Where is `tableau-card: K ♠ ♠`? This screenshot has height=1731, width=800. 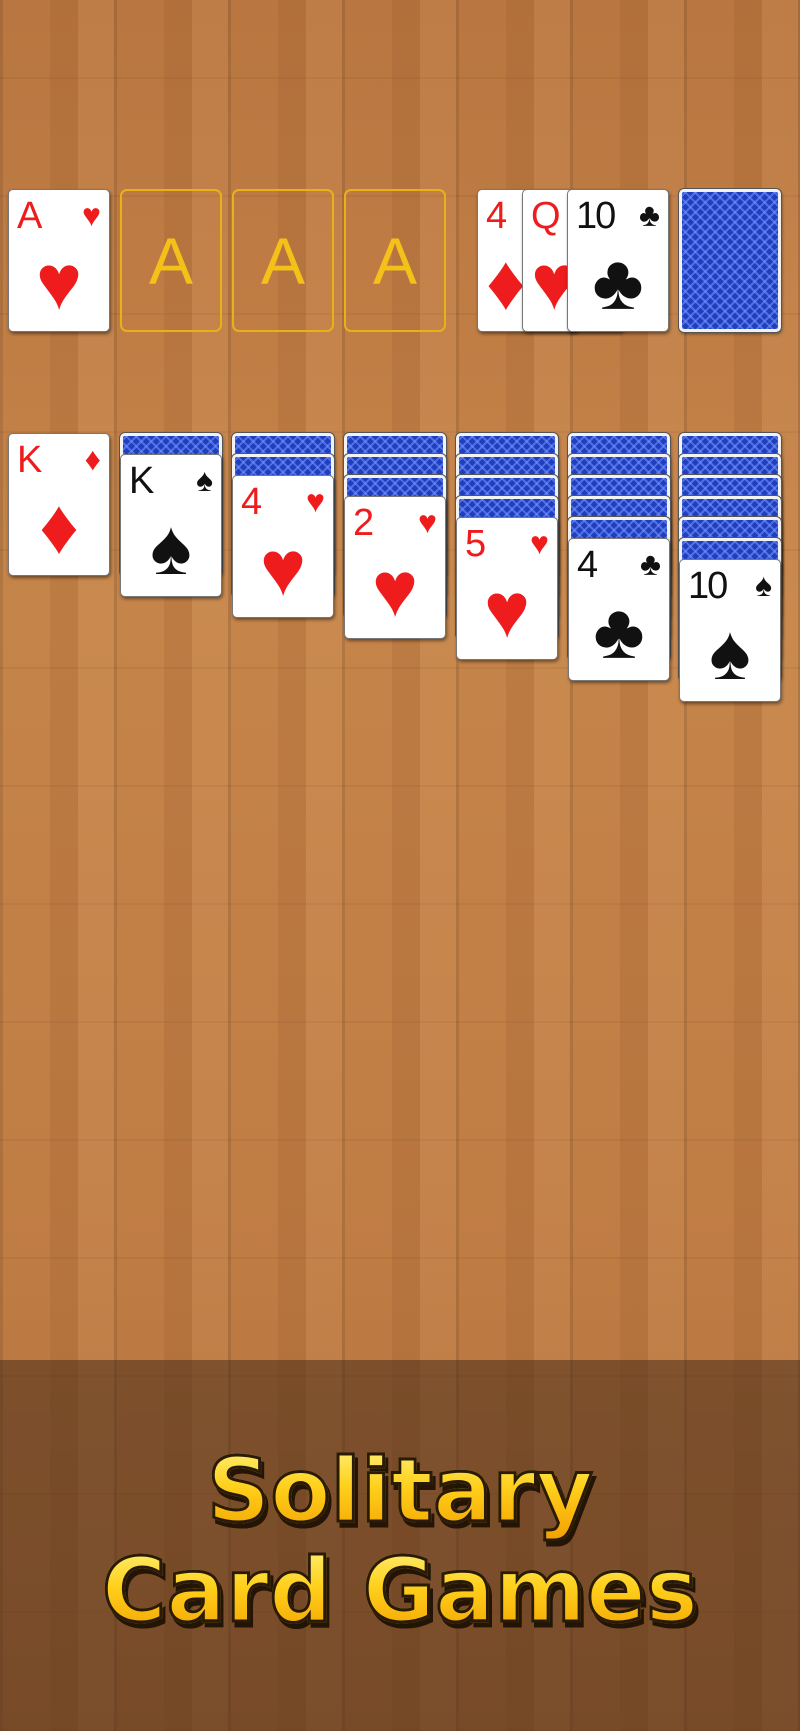
tableau-card: K ♠ ♠ is located at coordinates (171, 525).